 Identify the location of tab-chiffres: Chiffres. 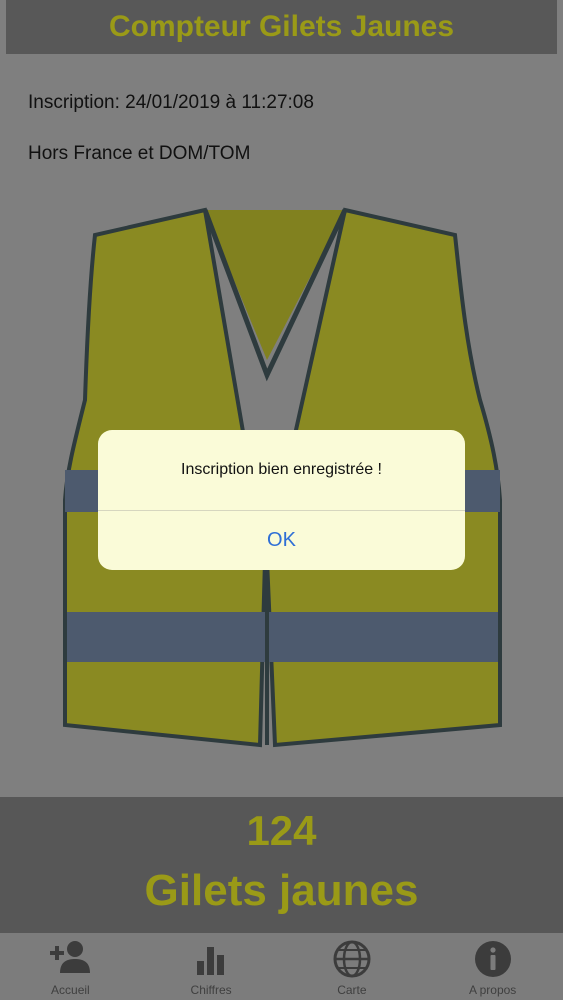
(211, 966).